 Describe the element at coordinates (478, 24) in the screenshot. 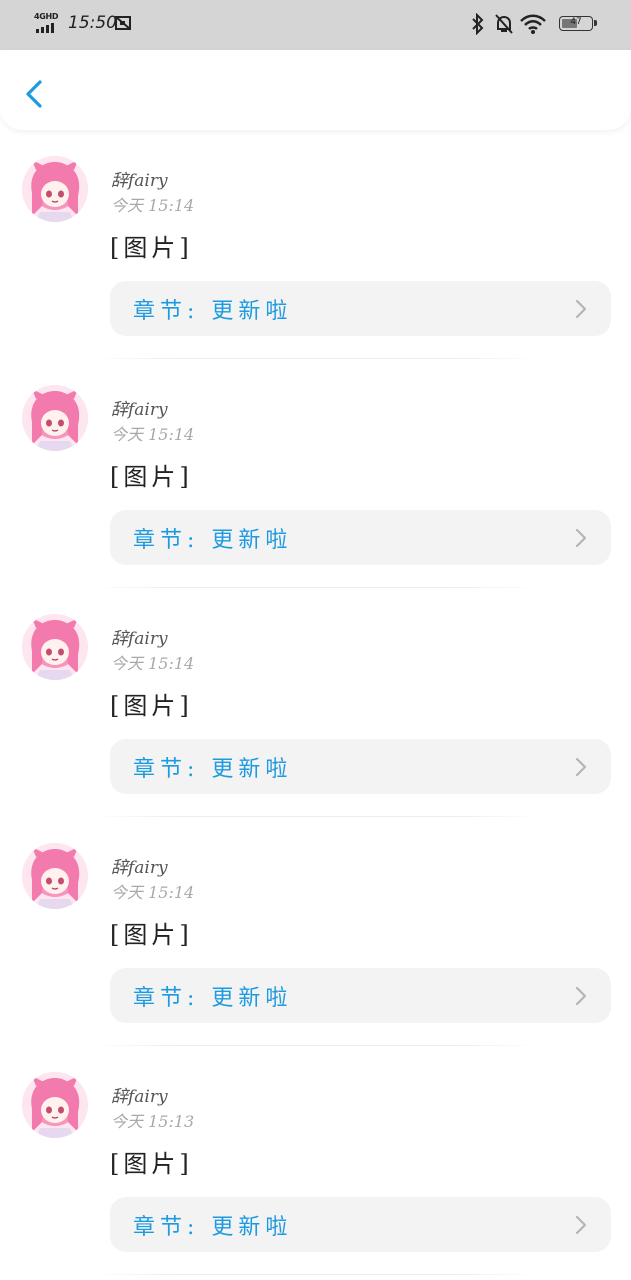

I see `bluetooth-icon` at that location.